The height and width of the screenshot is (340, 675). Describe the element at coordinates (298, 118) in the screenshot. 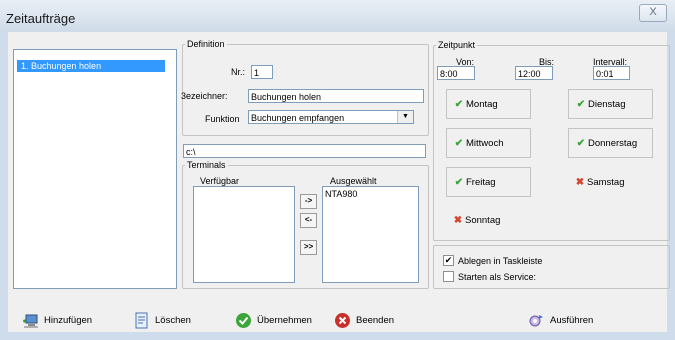

I see `funktion-value: Buchungen empfangen` at that location.